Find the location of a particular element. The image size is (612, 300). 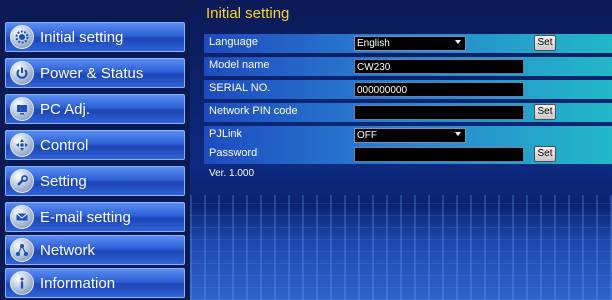

network-pin-label: Network PIN code is located at coordinates (253, 111).